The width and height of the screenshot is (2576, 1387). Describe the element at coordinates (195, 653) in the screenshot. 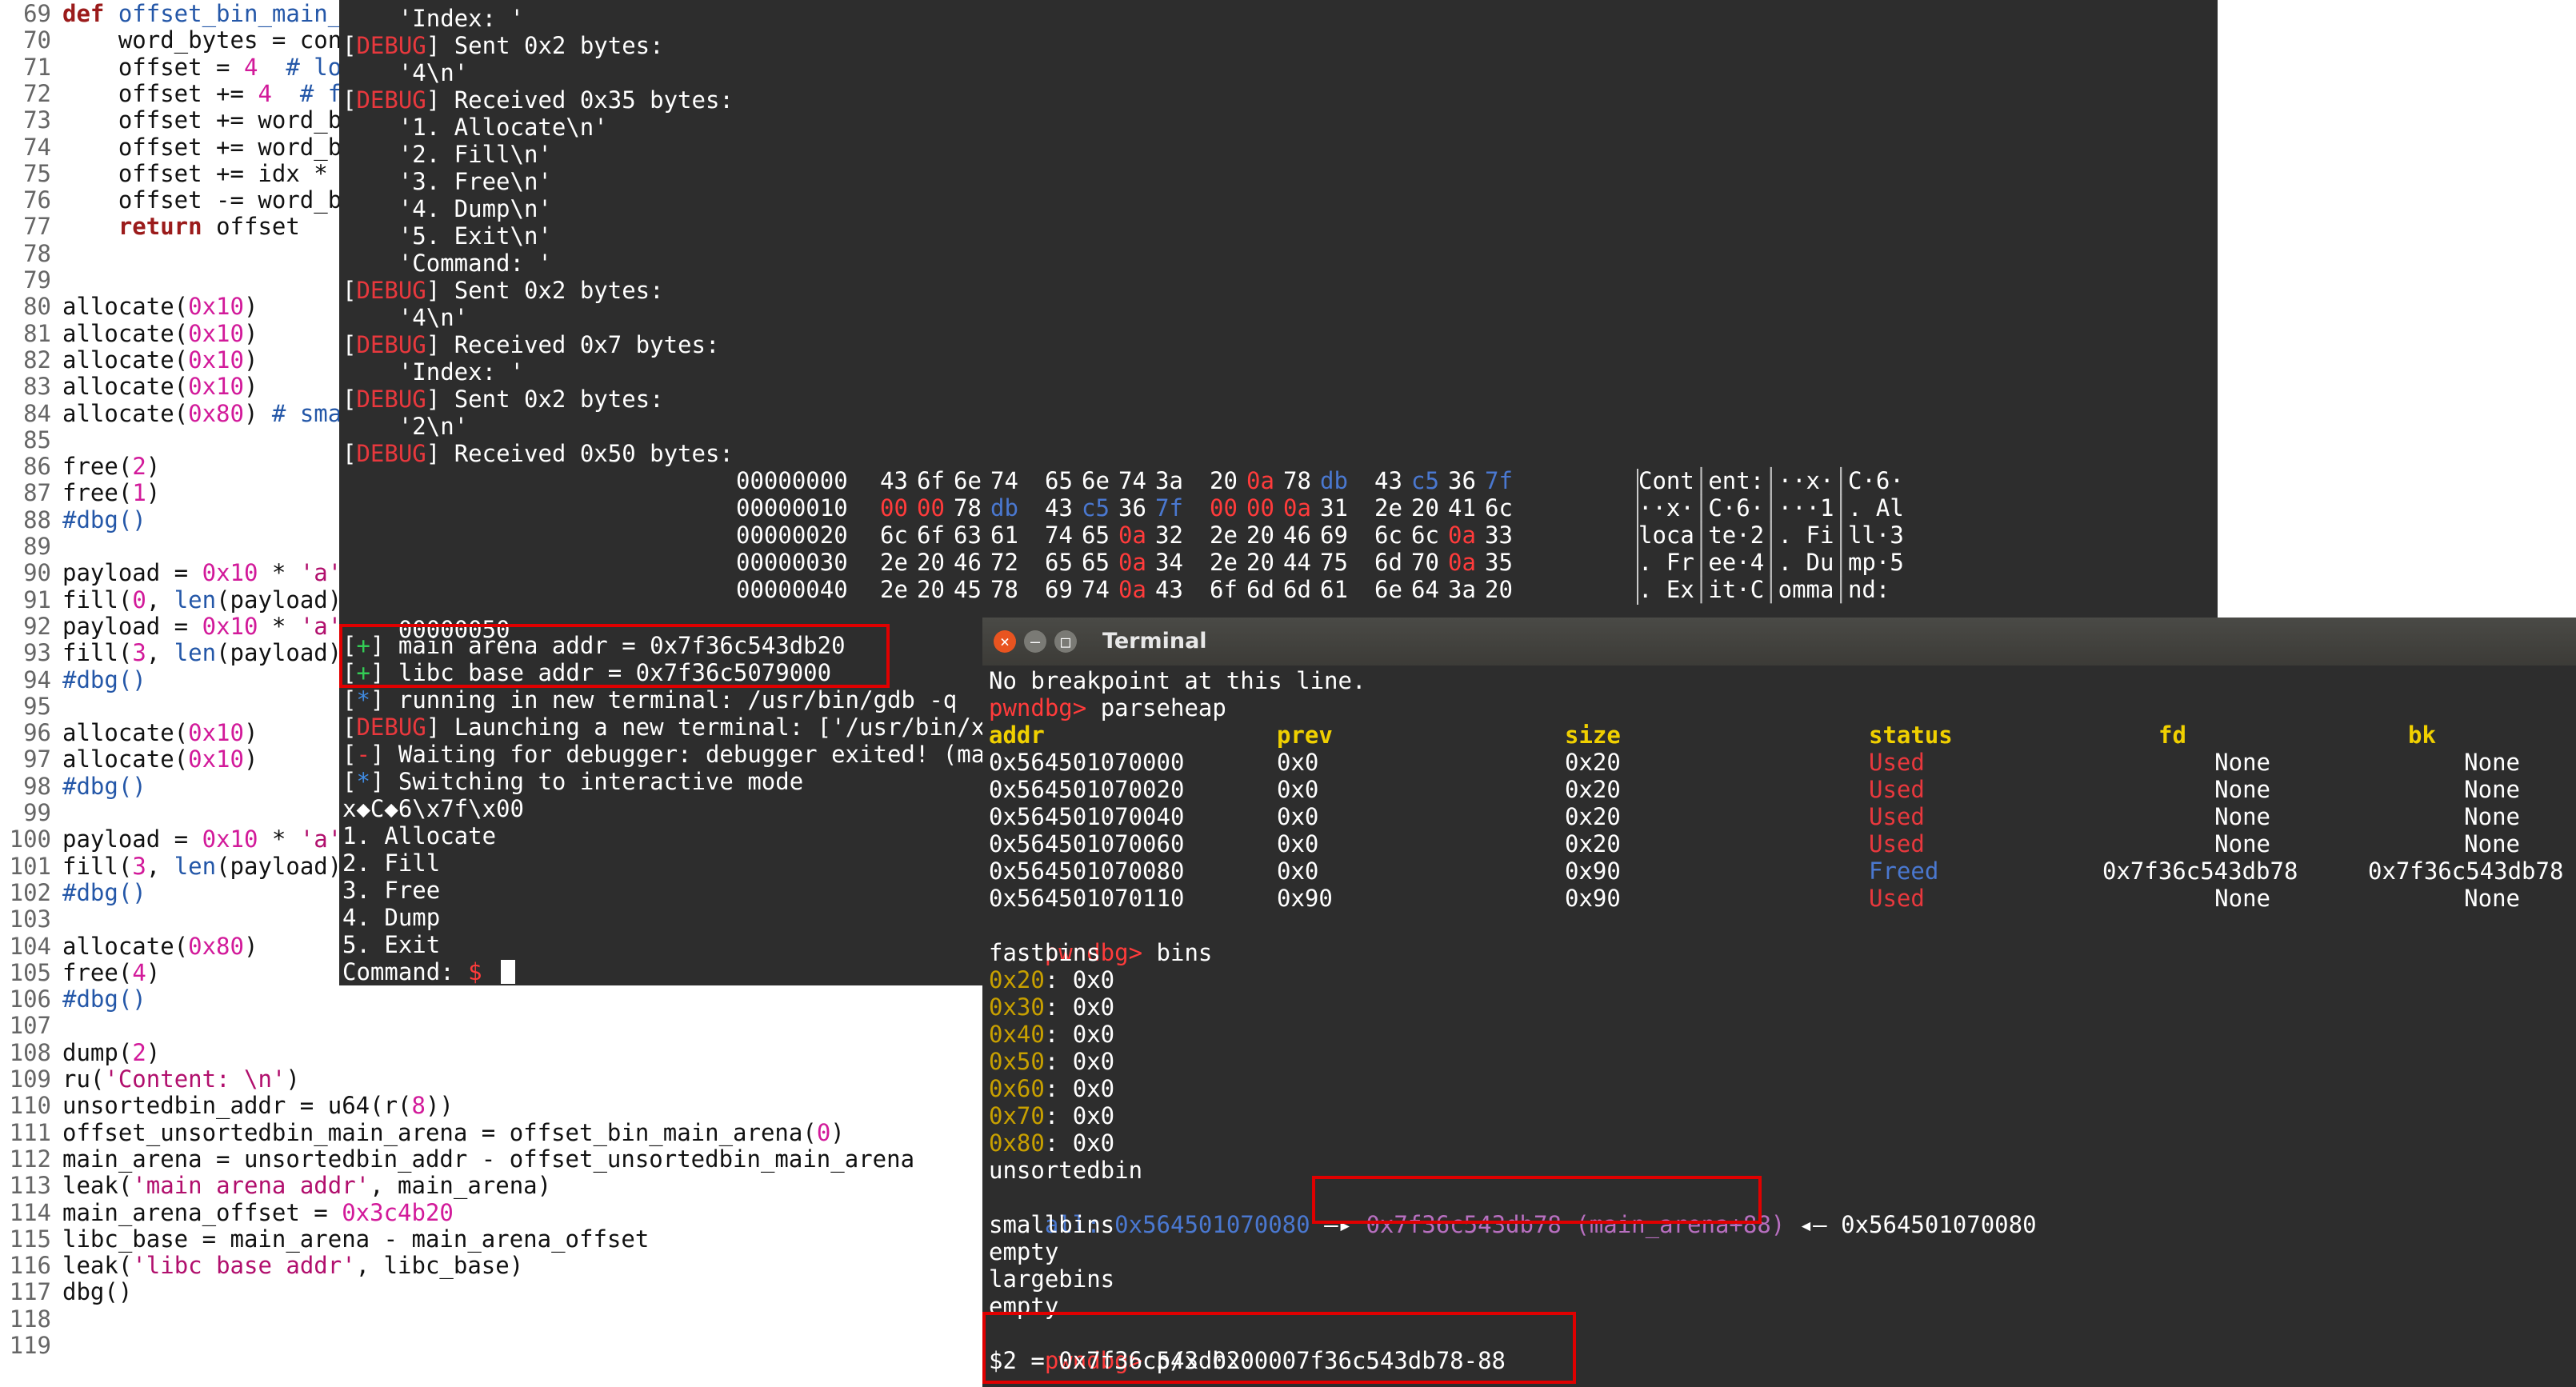

I see `code-token: len` at that location.